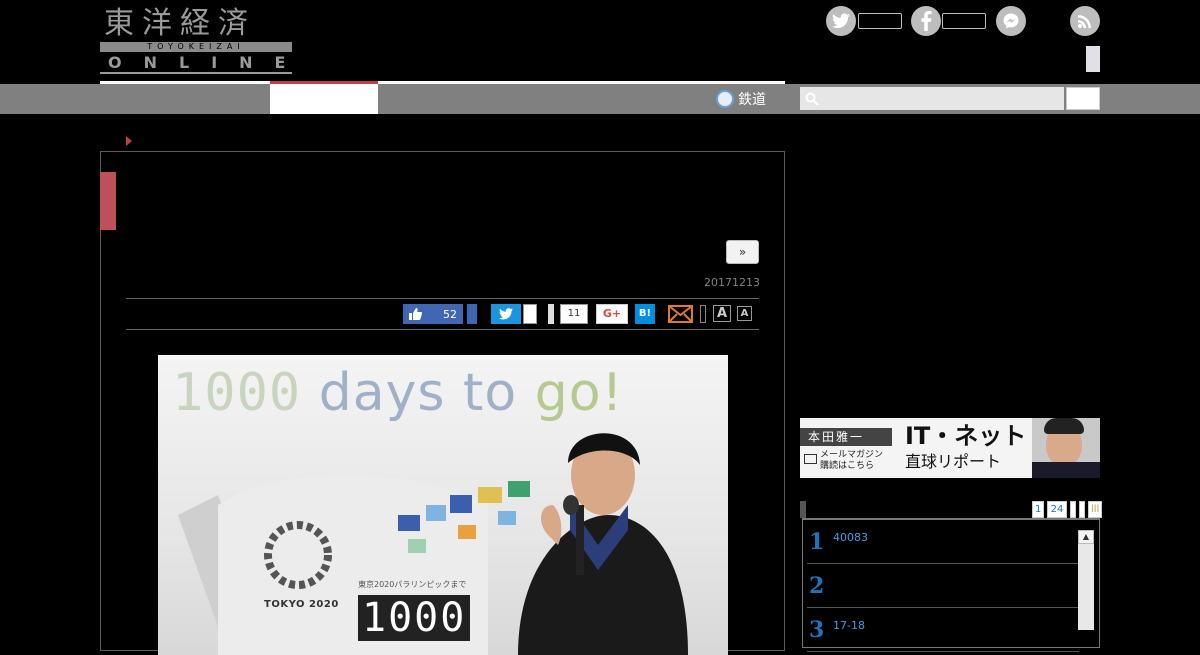  Describe the element at coordinates (817, 542) in the screenshot. I see `ranking-number: 1` at that location.